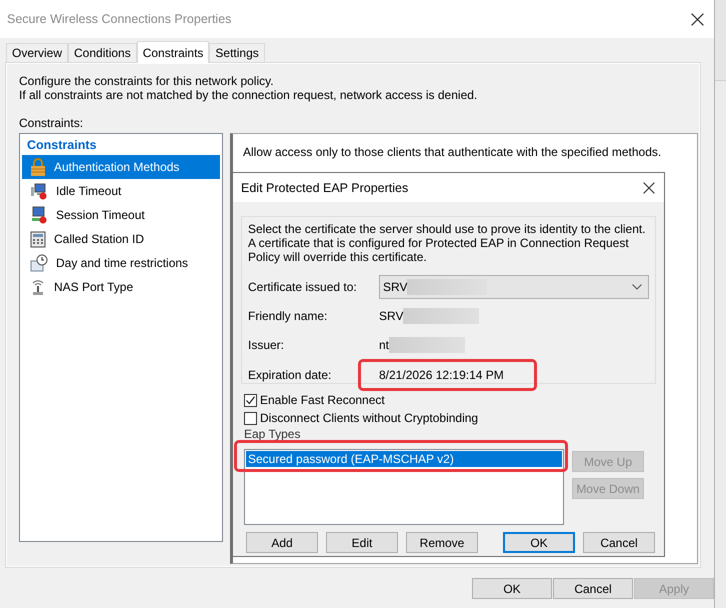 The height and width of the screenshot is (608, 726). I want to click on description-text: If all constraints are not matched by the connection request, network access is denied., so click(248, 95).